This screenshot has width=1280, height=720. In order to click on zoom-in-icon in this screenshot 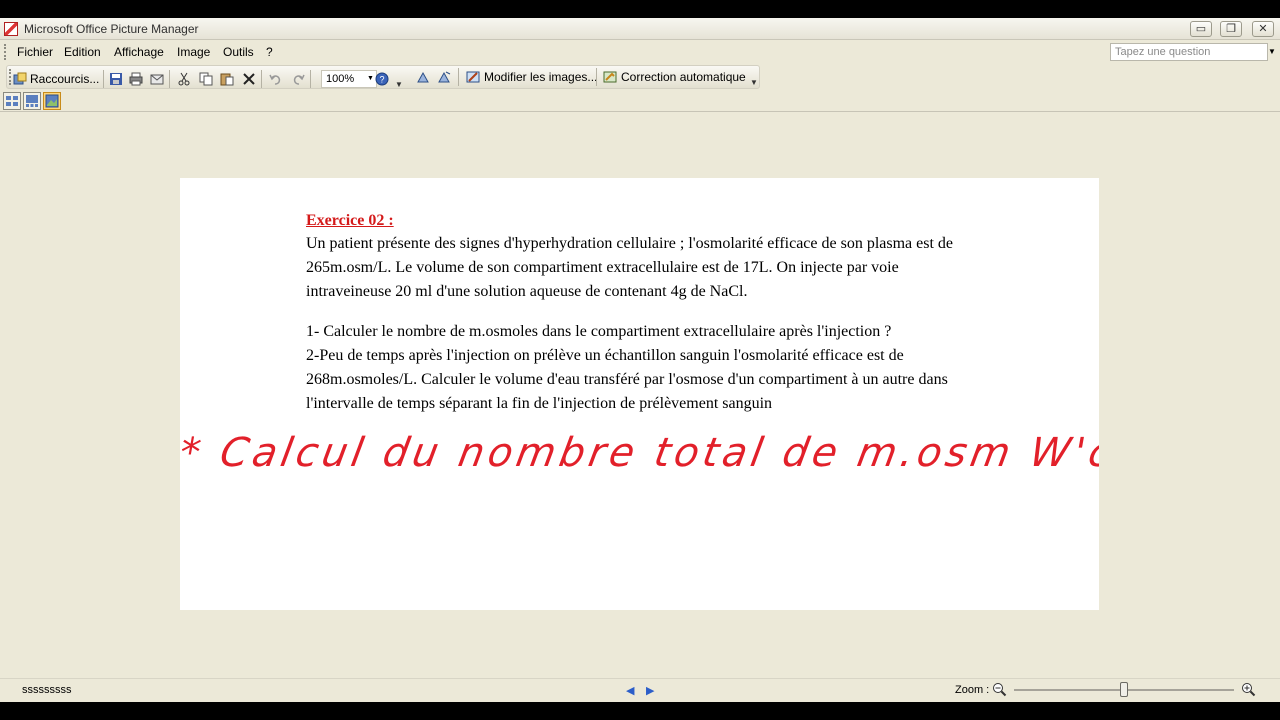, I will do `click(1248, 689)`.